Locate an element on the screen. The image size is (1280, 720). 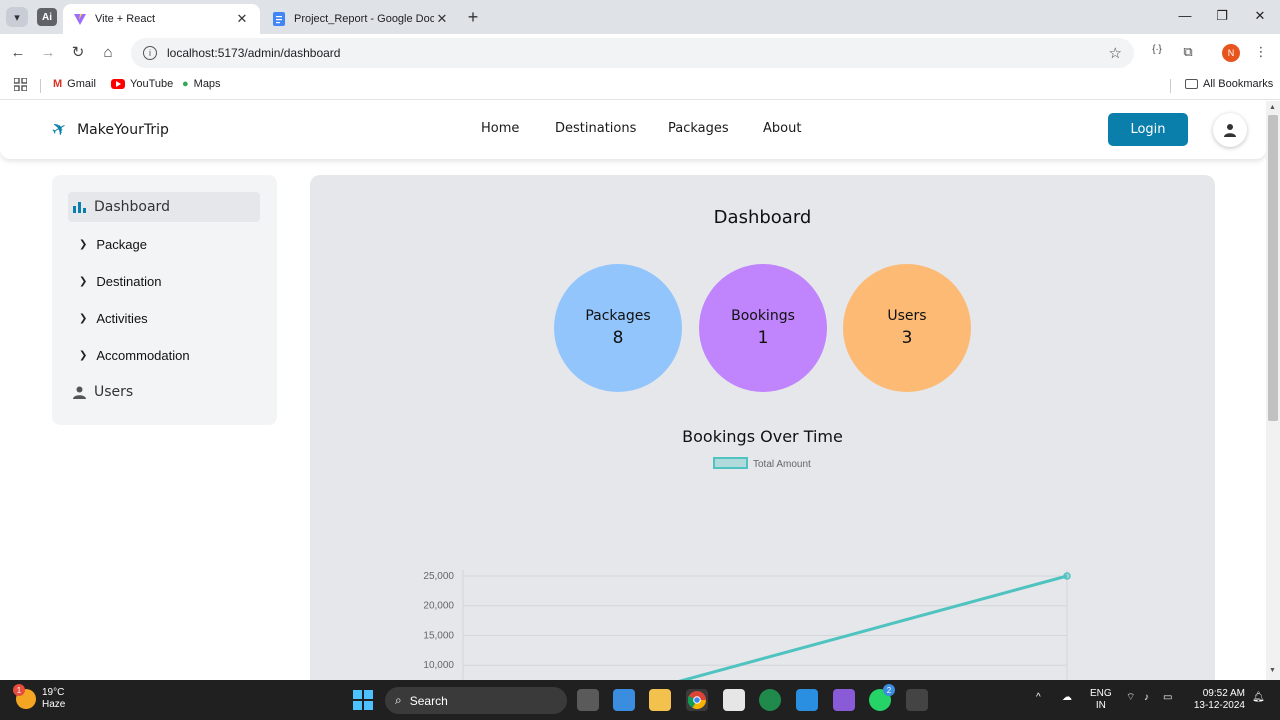
user-icon is located at coordinates (79, 392).